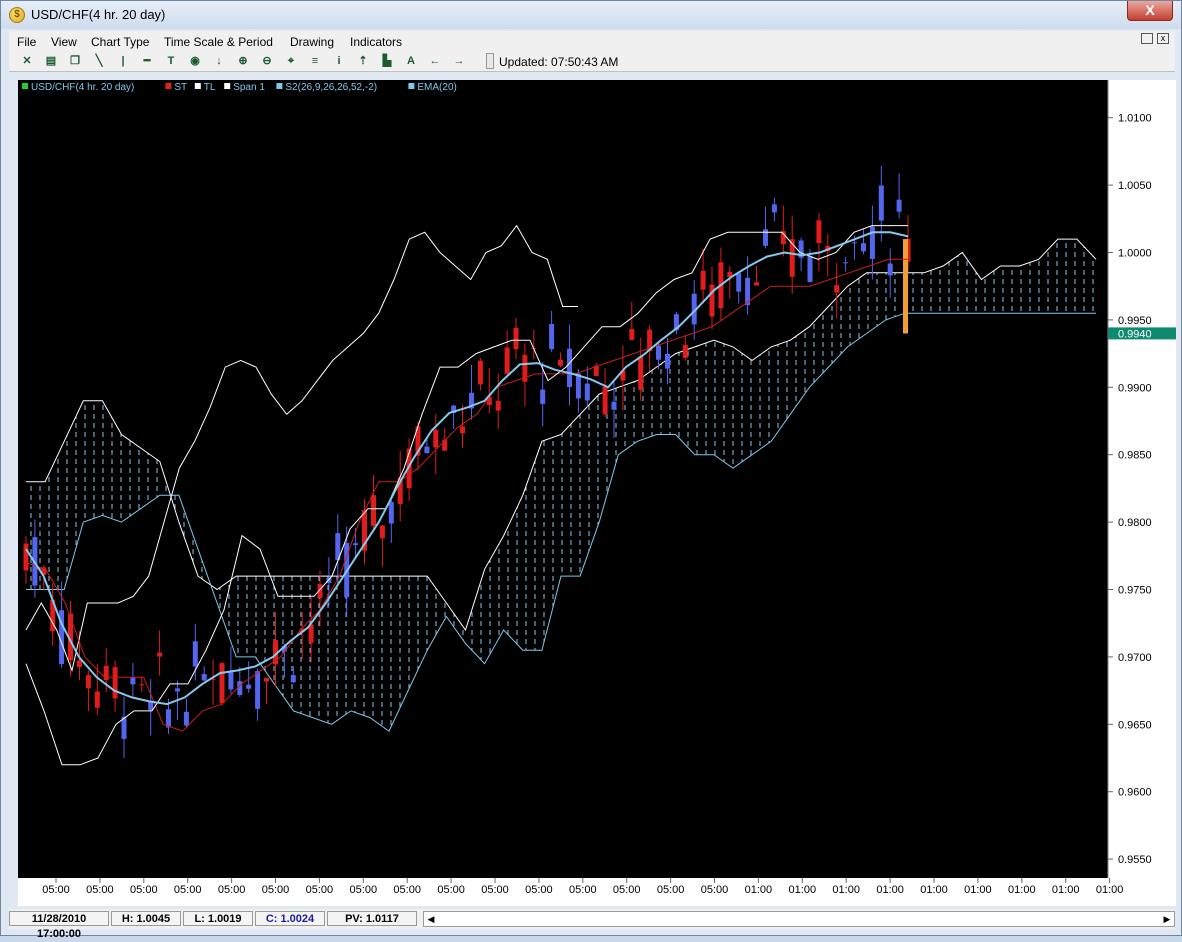 Image resolution: width=1182 pixels, height=942 pixels. Describe the element at coordinates (799, 919) in the screenshot. I see `horizontal-scrollbar: ◀ ▶` at that location.